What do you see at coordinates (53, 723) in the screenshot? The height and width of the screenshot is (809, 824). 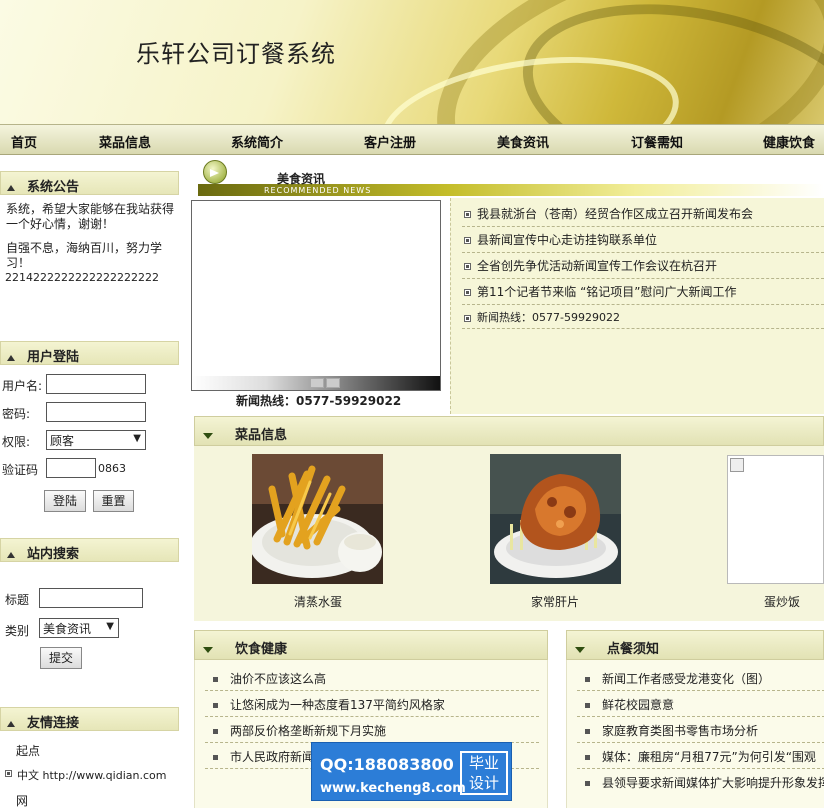 I see `links-title: 友情连接` at bounding box center [53, 723].